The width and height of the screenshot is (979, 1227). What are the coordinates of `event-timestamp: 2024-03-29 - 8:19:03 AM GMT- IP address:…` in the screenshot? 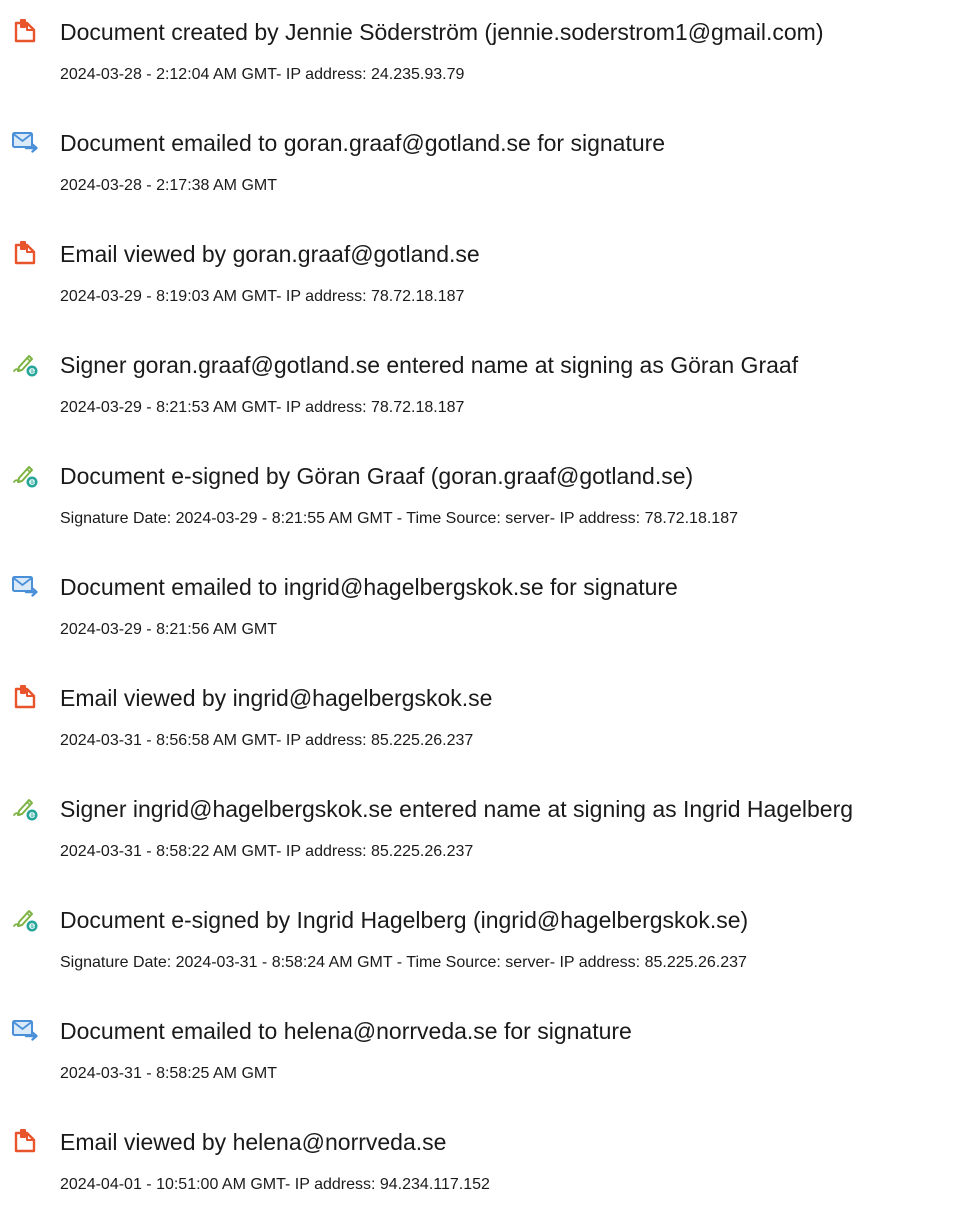 It's located at (262, 296).